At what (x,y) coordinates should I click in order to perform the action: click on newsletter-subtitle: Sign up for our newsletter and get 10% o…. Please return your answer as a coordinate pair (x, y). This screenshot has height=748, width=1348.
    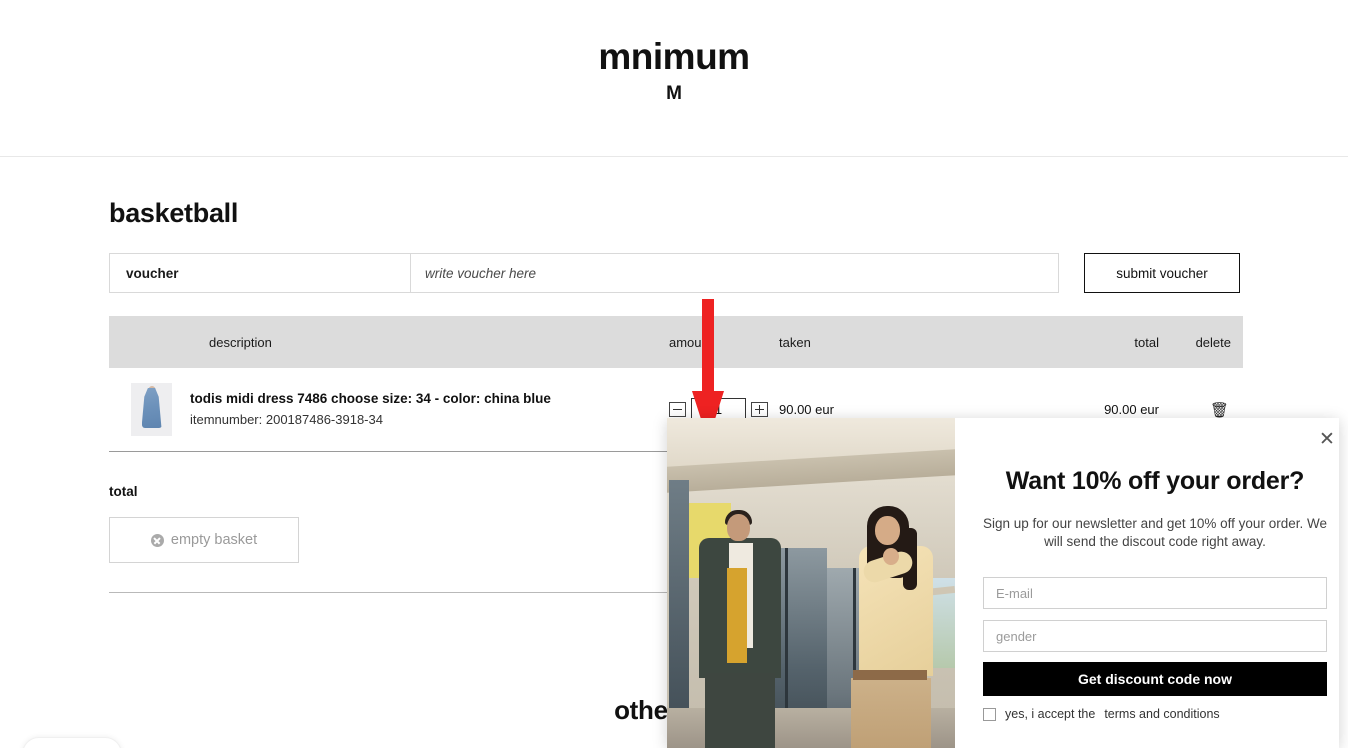
    Looking at the image, I should click on (1155, 533).